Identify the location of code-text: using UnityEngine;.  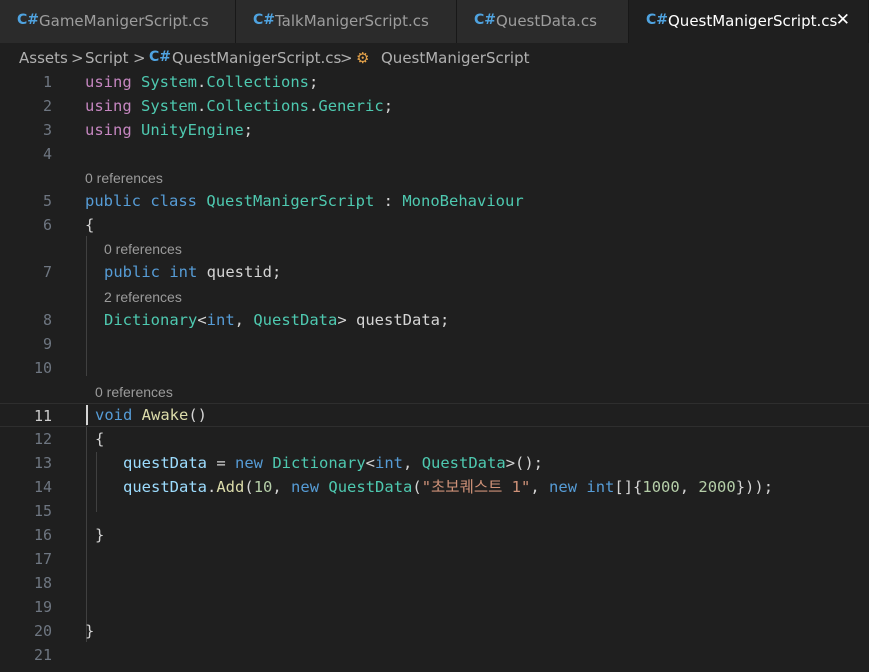
(169, 130).